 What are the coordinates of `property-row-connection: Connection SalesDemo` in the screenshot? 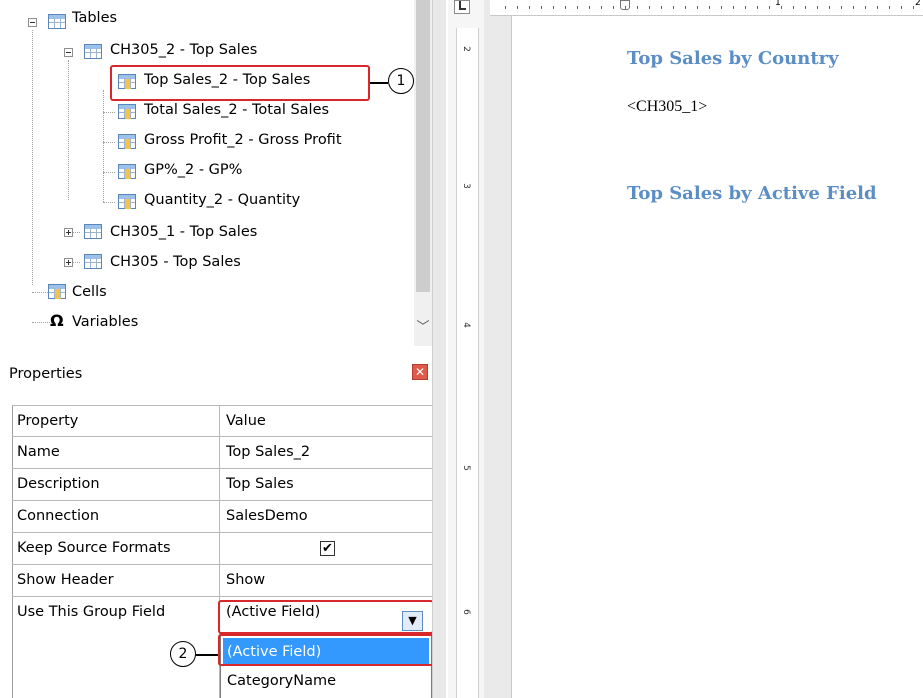 It's located at (222, 517).